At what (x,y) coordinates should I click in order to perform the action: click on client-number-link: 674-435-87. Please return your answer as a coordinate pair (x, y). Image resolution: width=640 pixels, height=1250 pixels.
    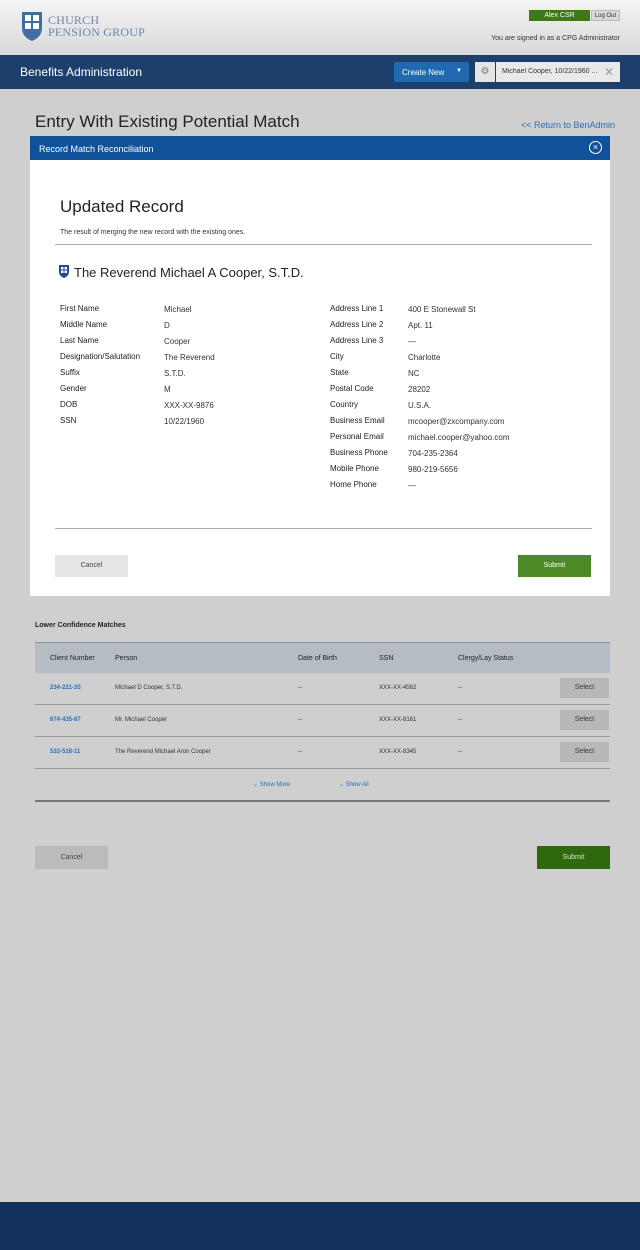
    Looking at the image, I should click on (65, 720).